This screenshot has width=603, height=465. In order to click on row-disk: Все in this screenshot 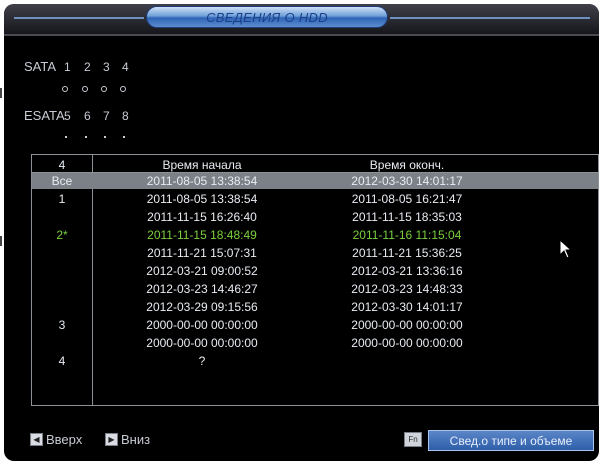, I will do `click(62, 181)`.